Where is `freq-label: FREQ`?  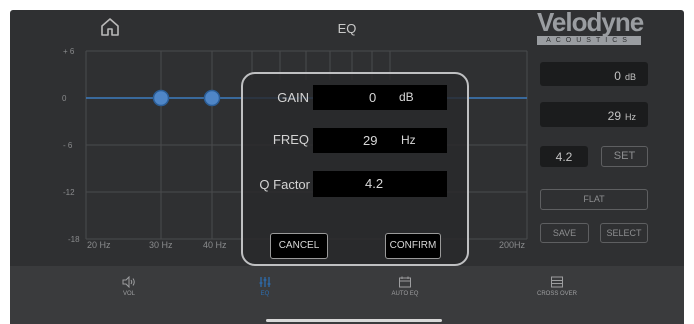
freq-label: FREQ is located at coordinates (290, 139).